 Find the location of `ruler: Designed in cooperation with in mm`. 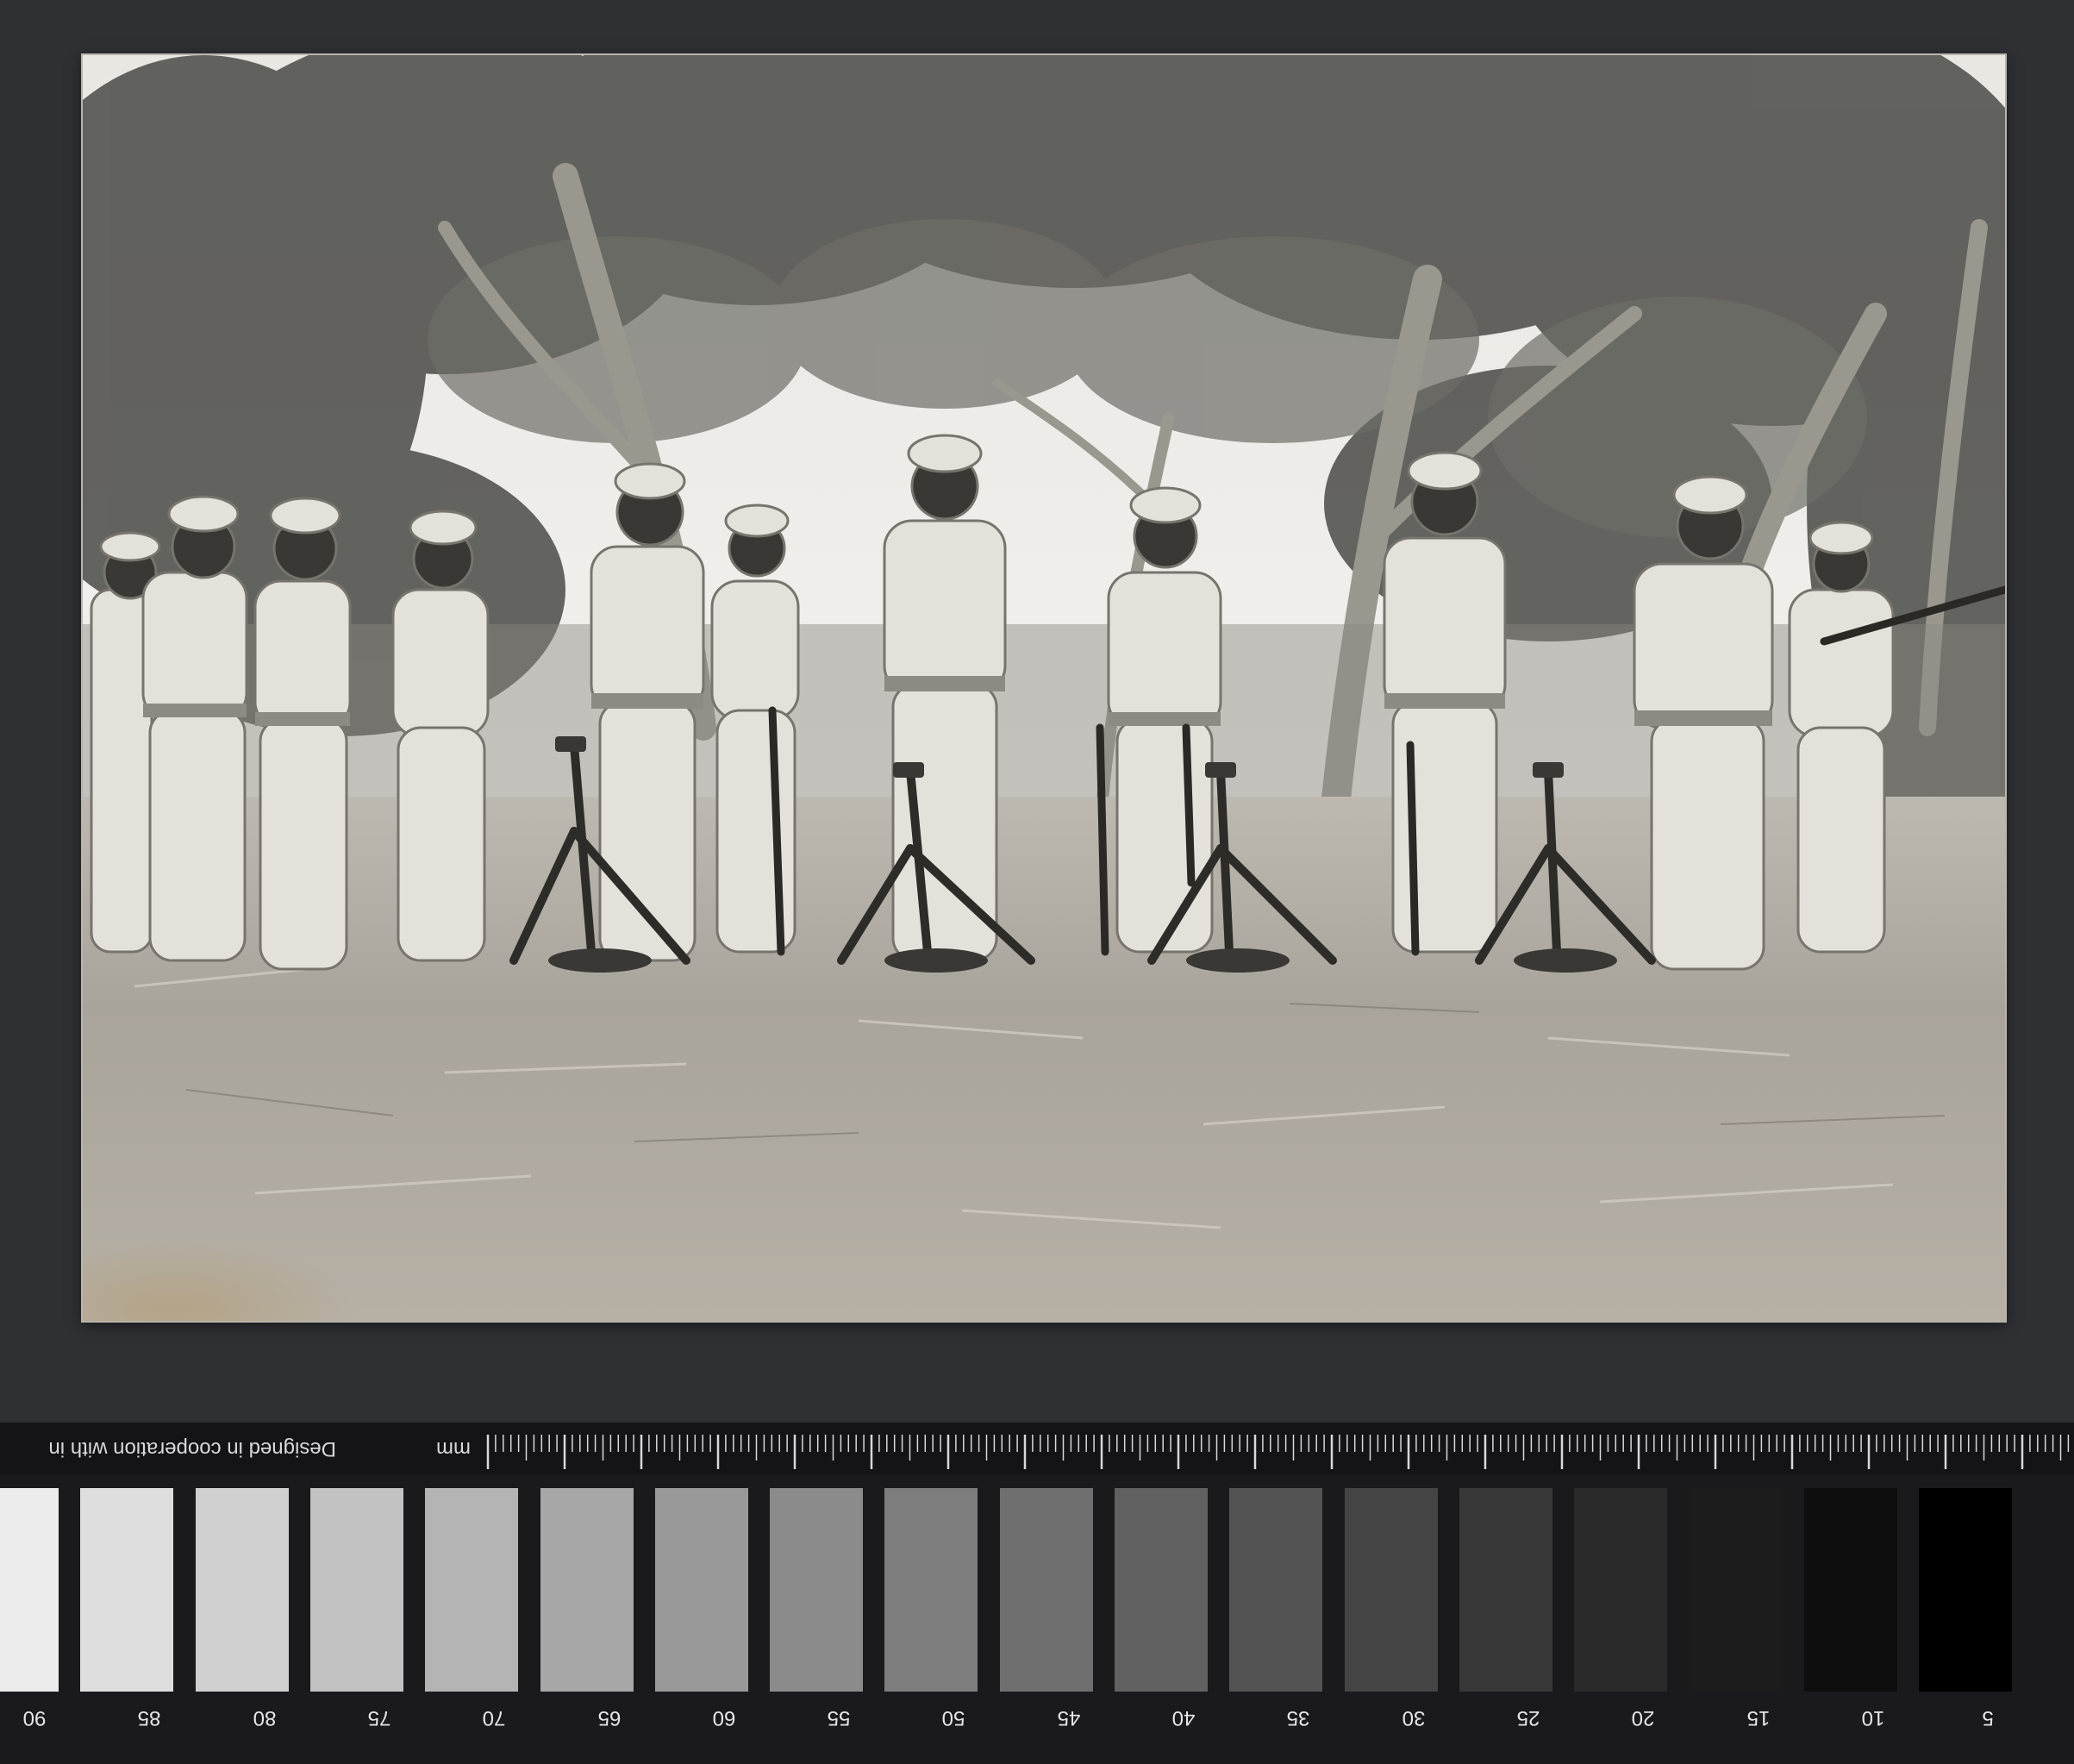

ruler: Designed in cooperation with in mm is located at coordinates (1037, 1449).